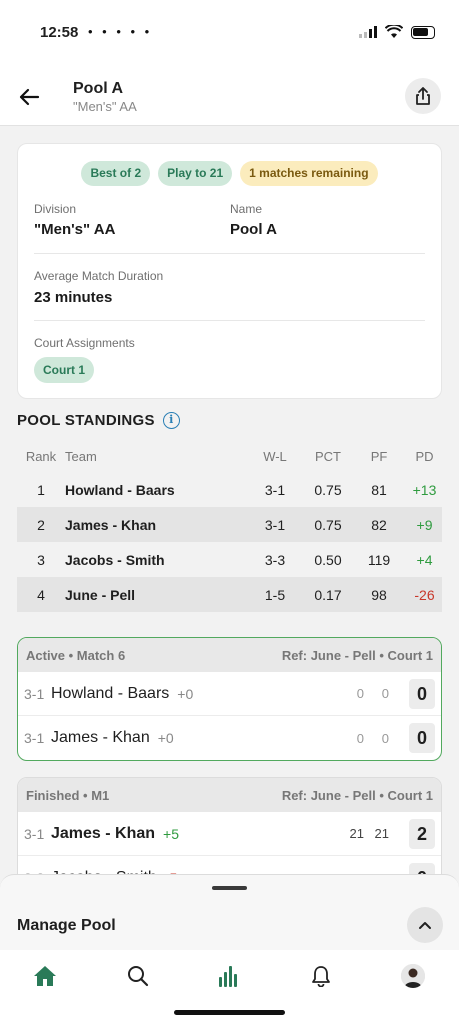 The width and height of the screenshot is (459, 1024). I want to click on match-status: Active • Match 6, so click(76, 655).